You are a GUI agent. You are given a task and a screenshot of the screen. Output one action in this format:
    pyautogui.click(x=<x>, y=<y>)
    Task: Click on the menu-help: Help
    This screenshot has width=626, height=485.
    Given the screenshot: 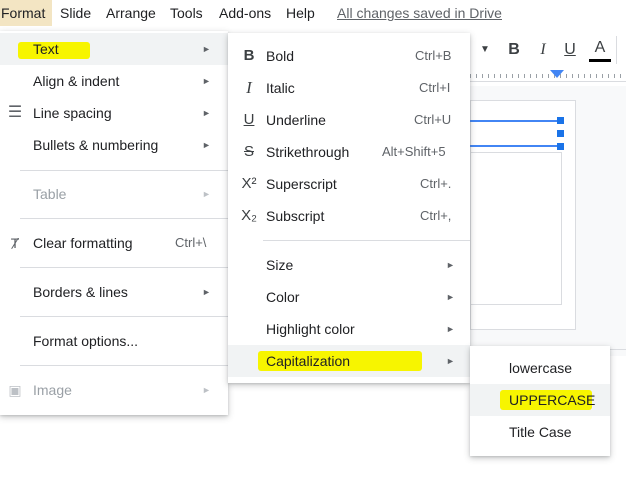 What is the action you would take?
    pyautogui.click(x=300, y=13)
    